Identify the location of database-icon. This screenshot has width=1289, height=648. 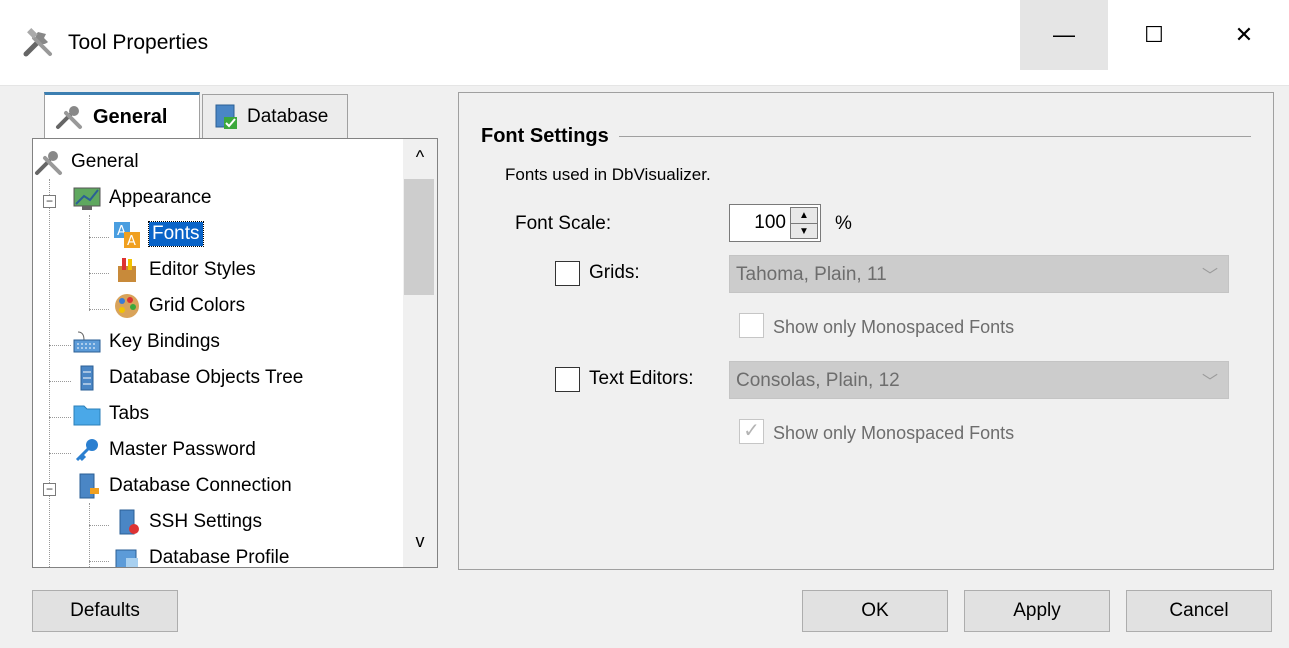
(226, 116).